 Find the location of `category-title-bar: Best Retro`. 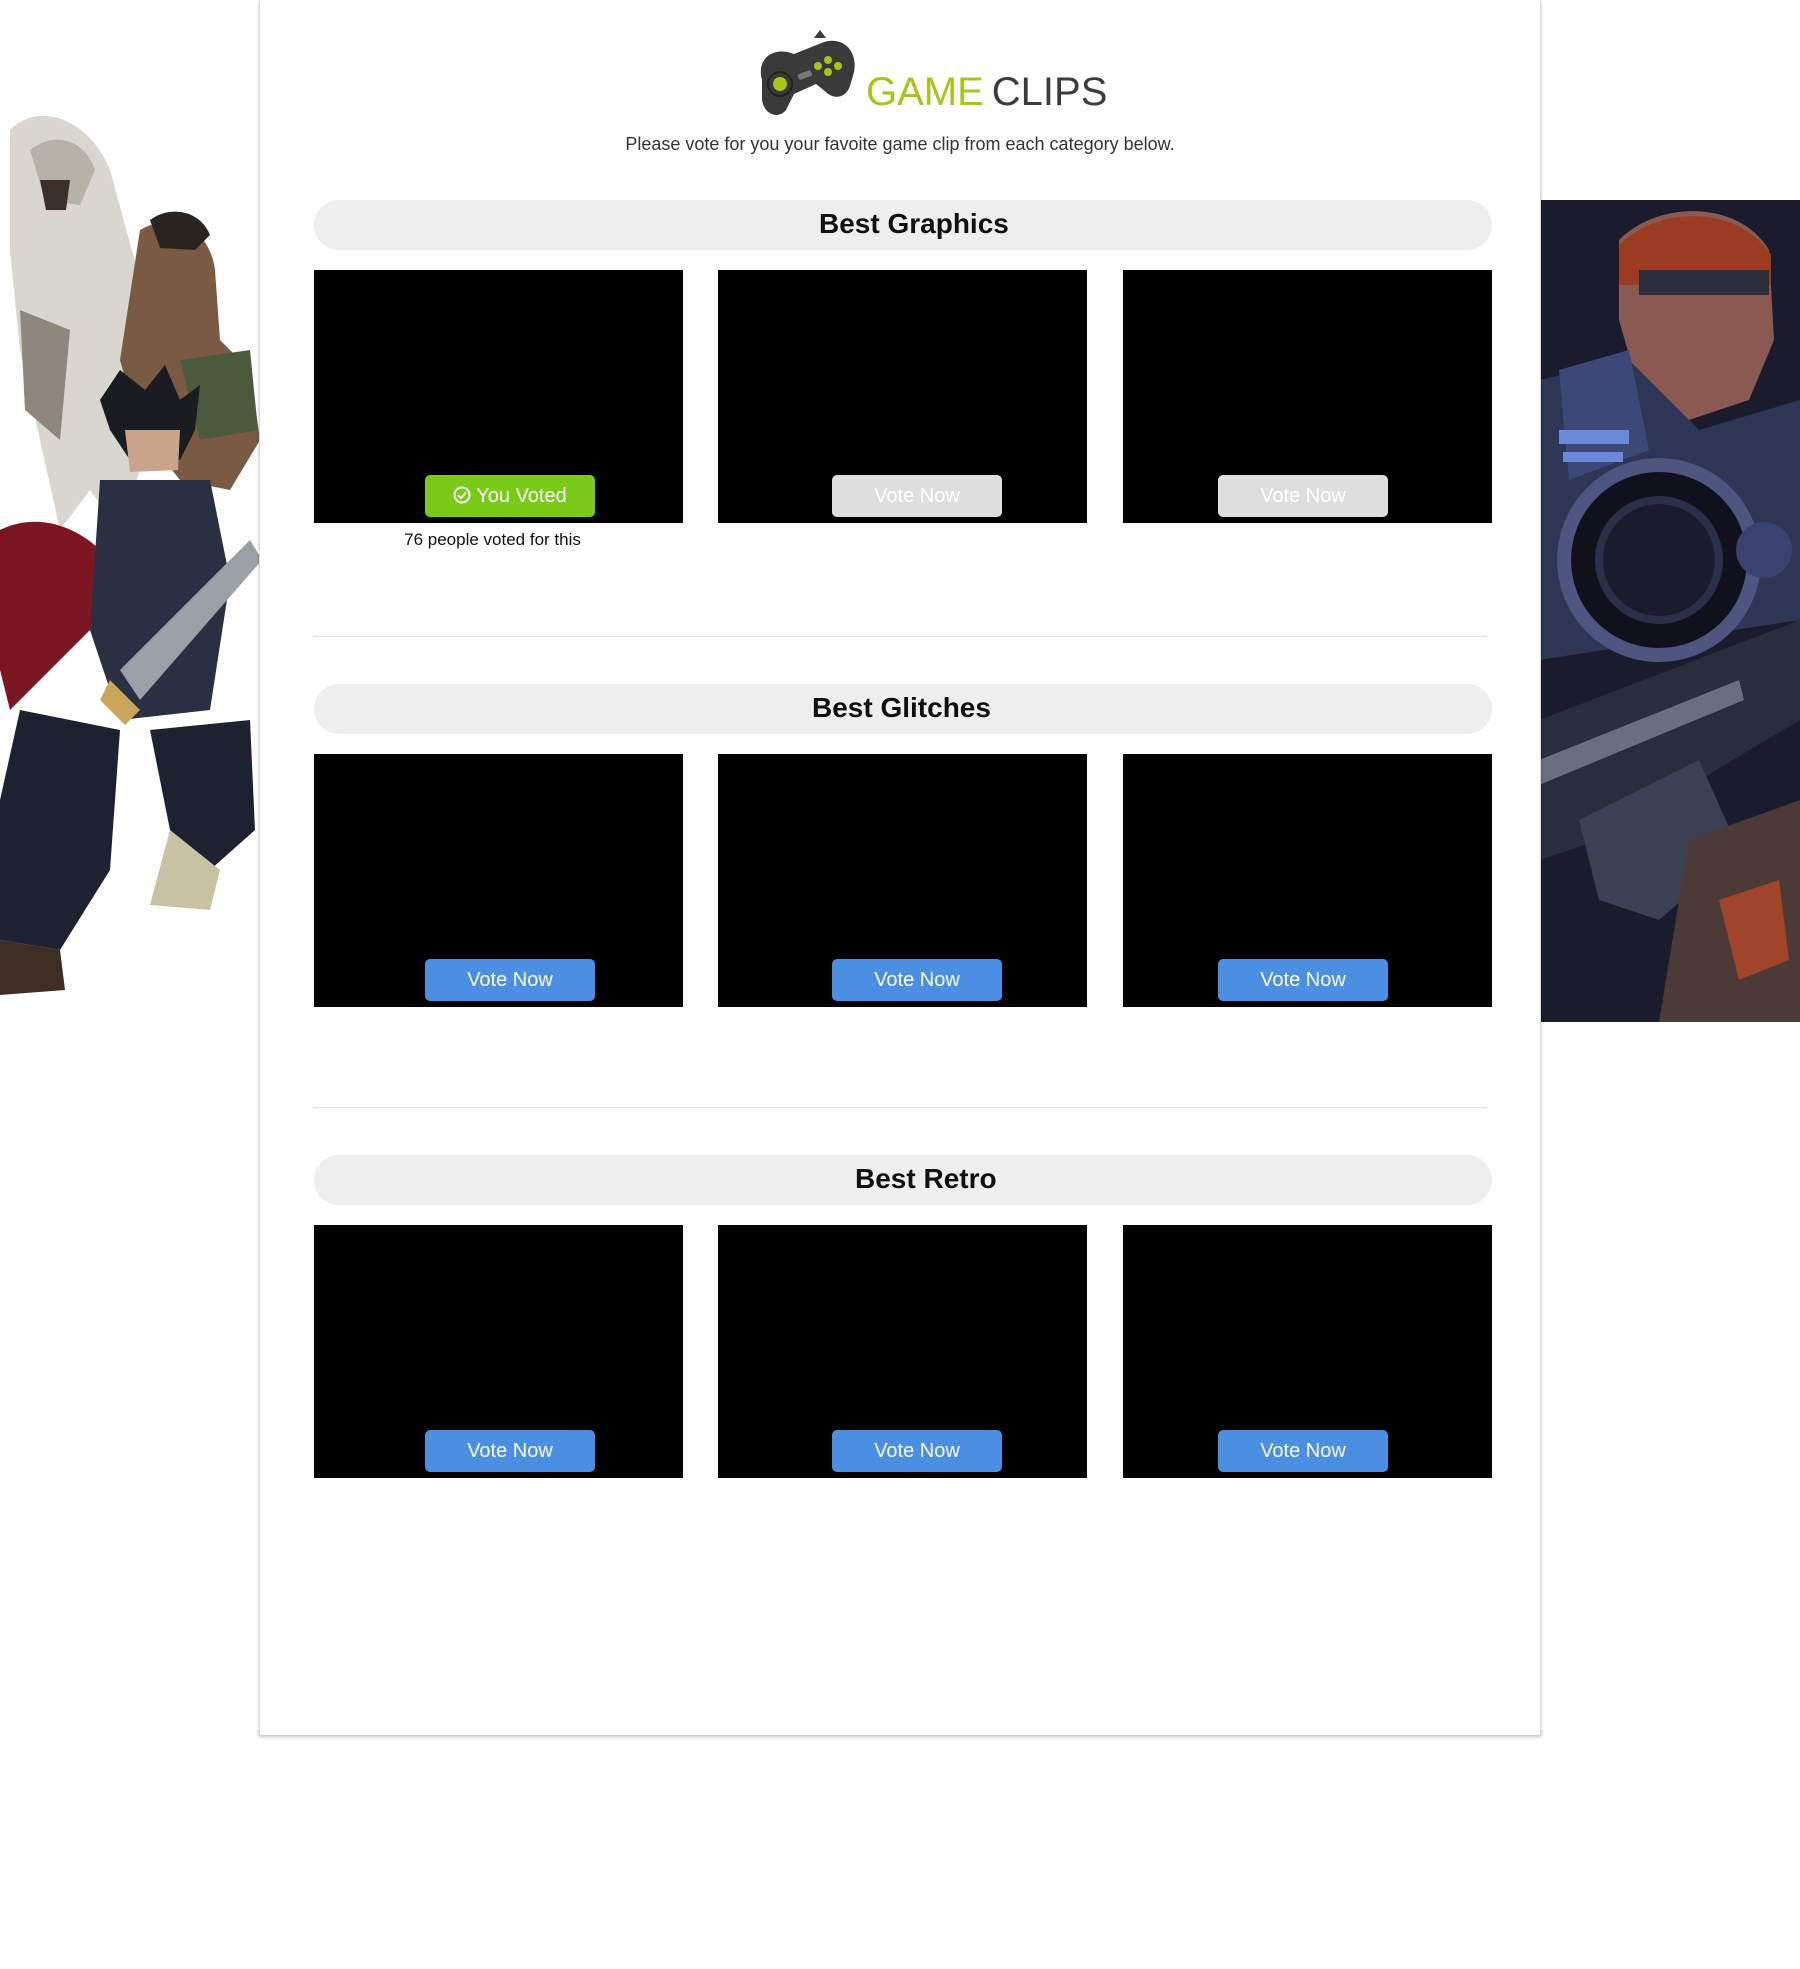

category-title-bar: Best Retro is located at coordinates (903, 1180).